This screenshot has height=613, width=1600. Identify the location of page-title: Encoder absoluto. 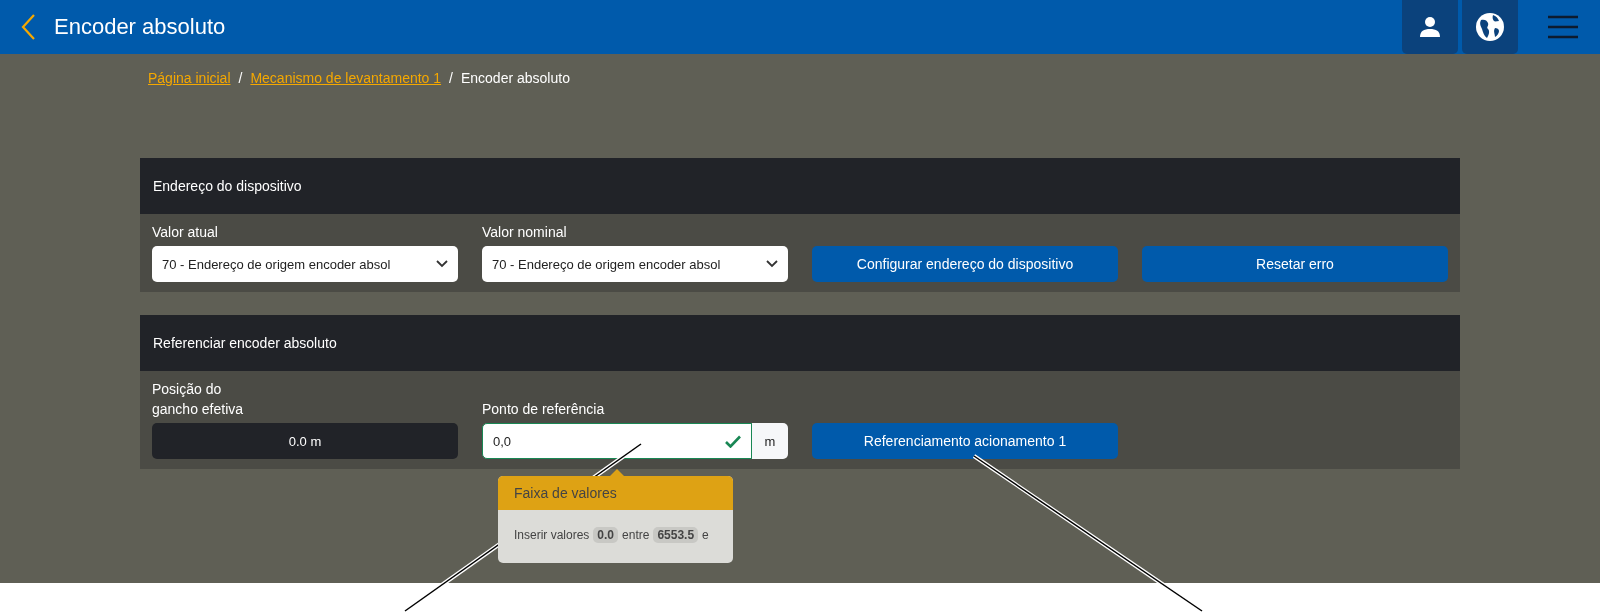
(140, 27).